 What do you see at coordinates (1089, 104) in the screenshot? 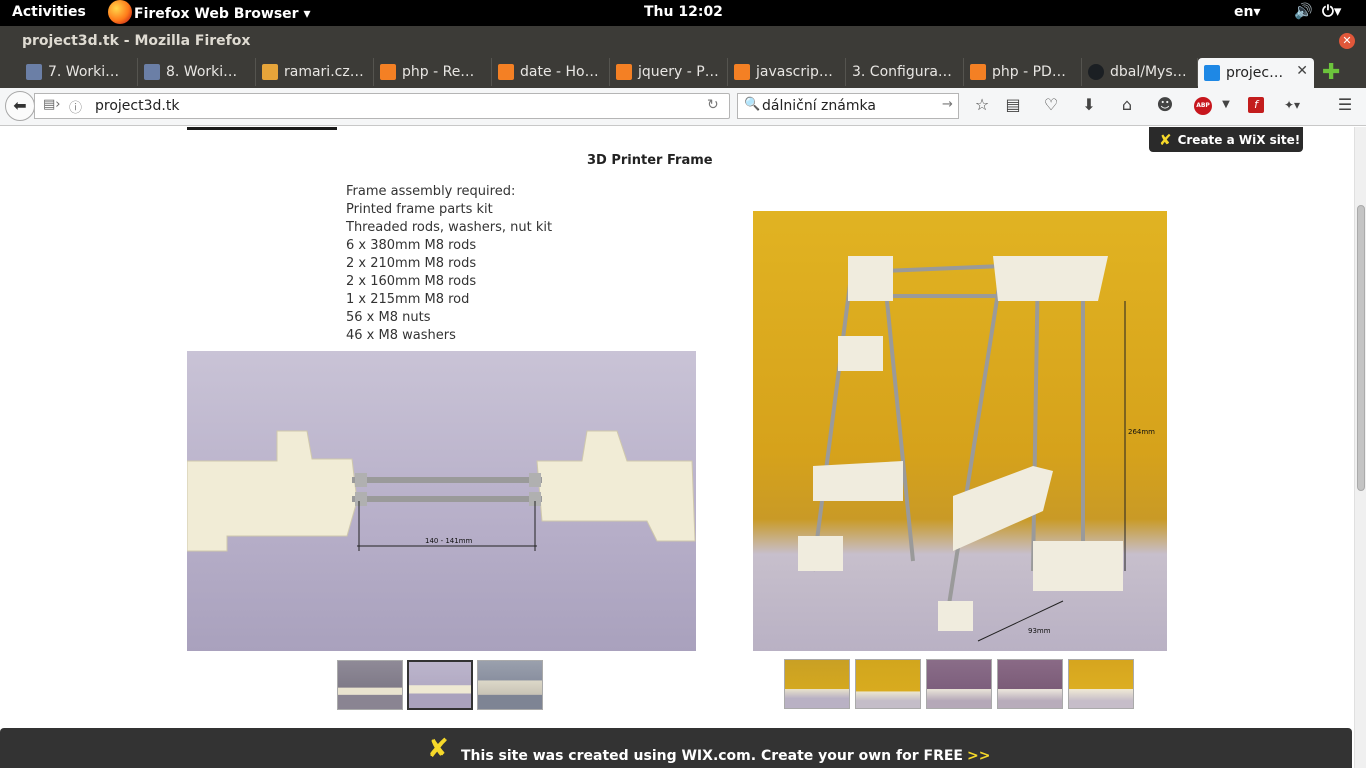
I see `download-icon: ⬇` at bounding box center [1089, 104].